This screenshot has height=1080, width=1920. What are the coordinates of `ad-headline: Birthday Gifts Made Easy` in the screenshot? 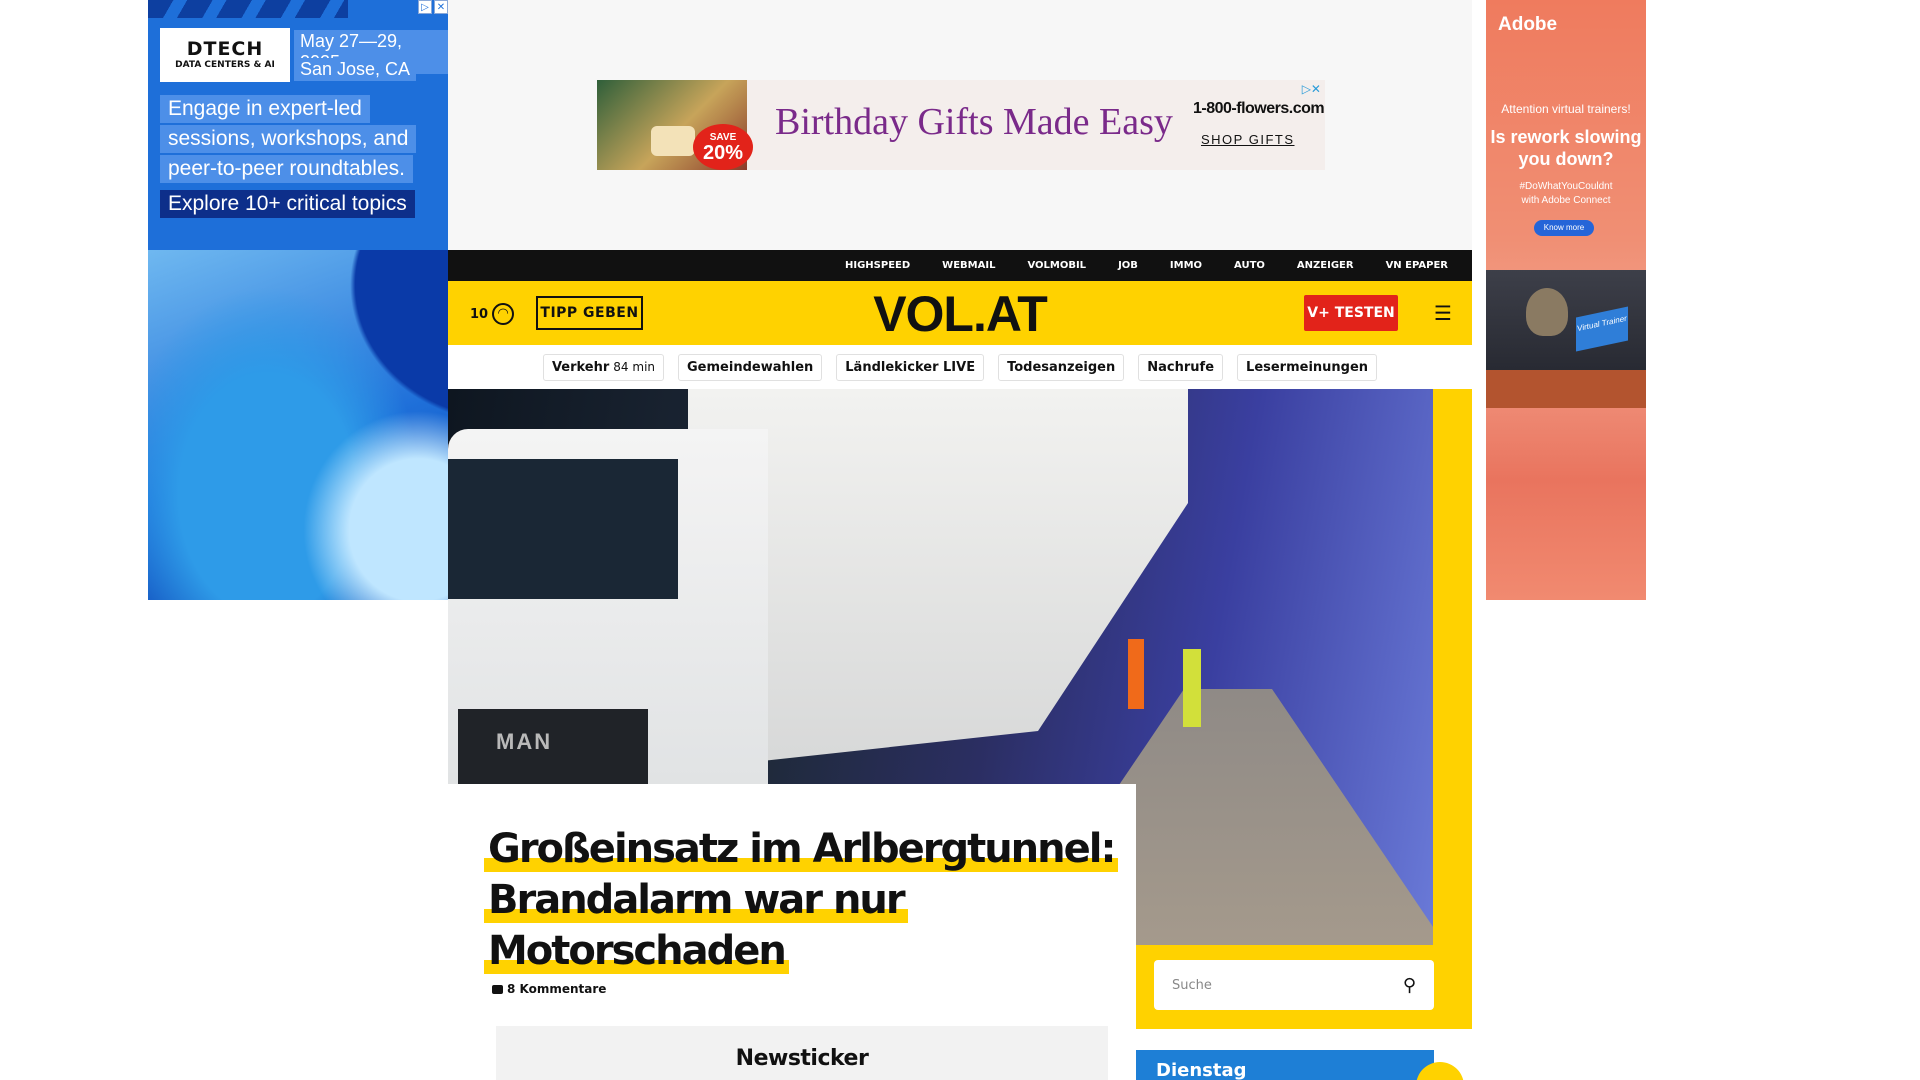 It's located at (974, 122).